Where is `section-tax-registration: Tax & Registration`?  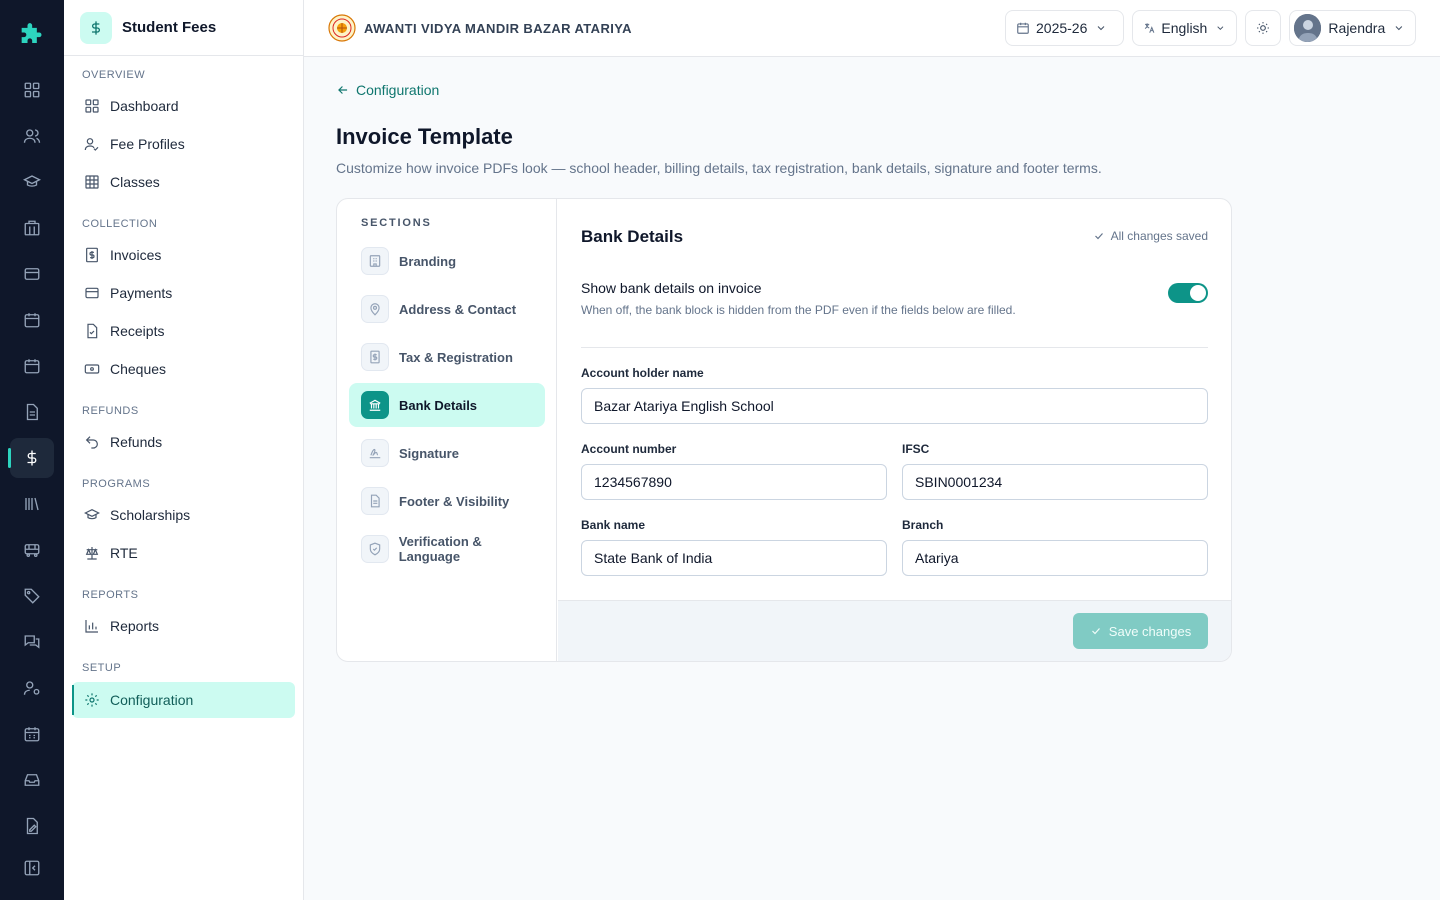 section-tax-registration: Tax & Registration is located at coordinates (447, 357).